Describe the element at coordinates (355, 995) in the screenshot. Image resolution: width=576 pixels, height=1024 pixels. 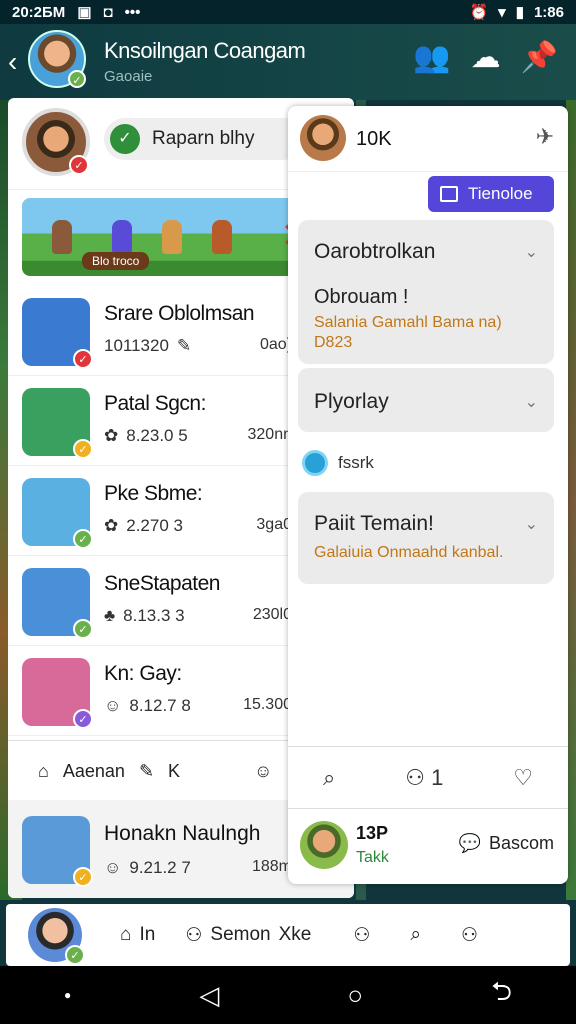
I see `home-nav-icon: ○` at that location.